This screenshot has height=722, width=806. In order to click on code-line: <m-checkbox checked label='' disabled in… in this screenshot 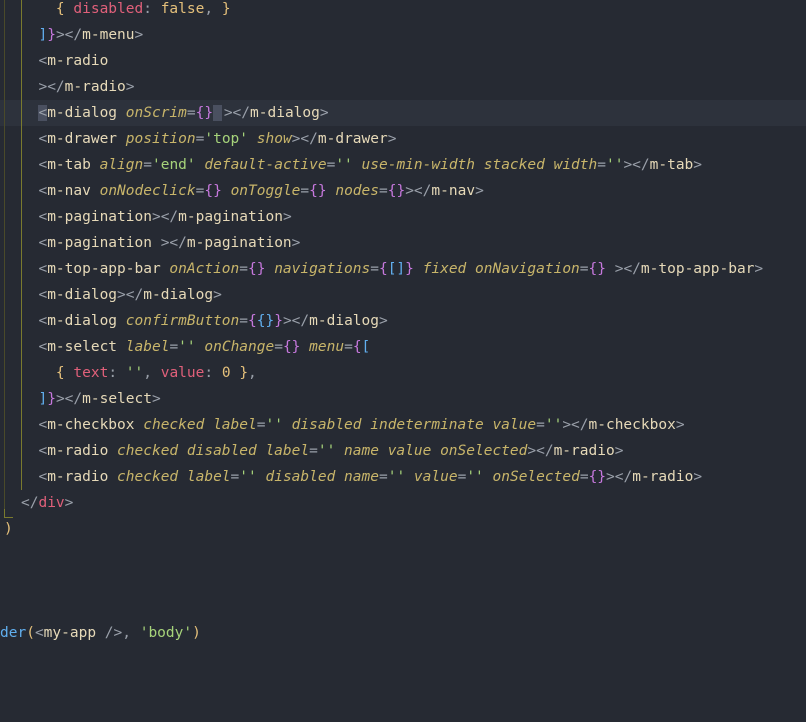, I will do `click(403, 425)`.